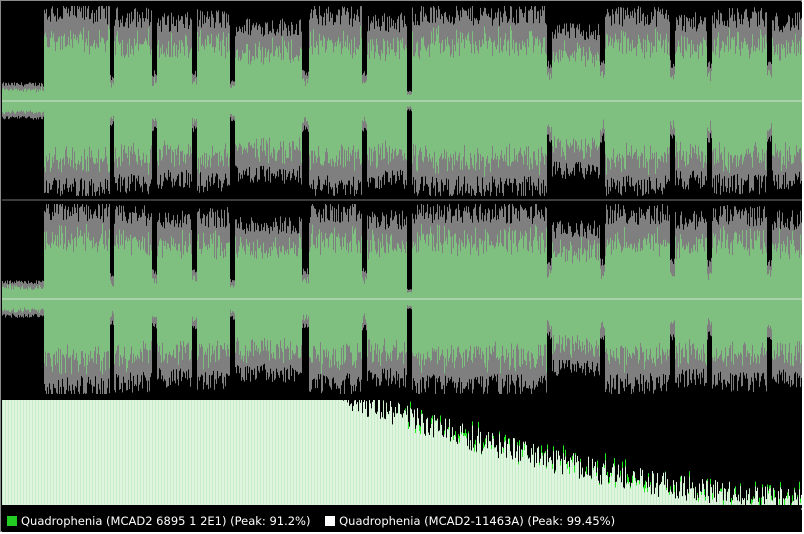 Image resolution: width=804 pixels, height=534 pixels. I want to click on legend-swatch-green, so click(12, 521).